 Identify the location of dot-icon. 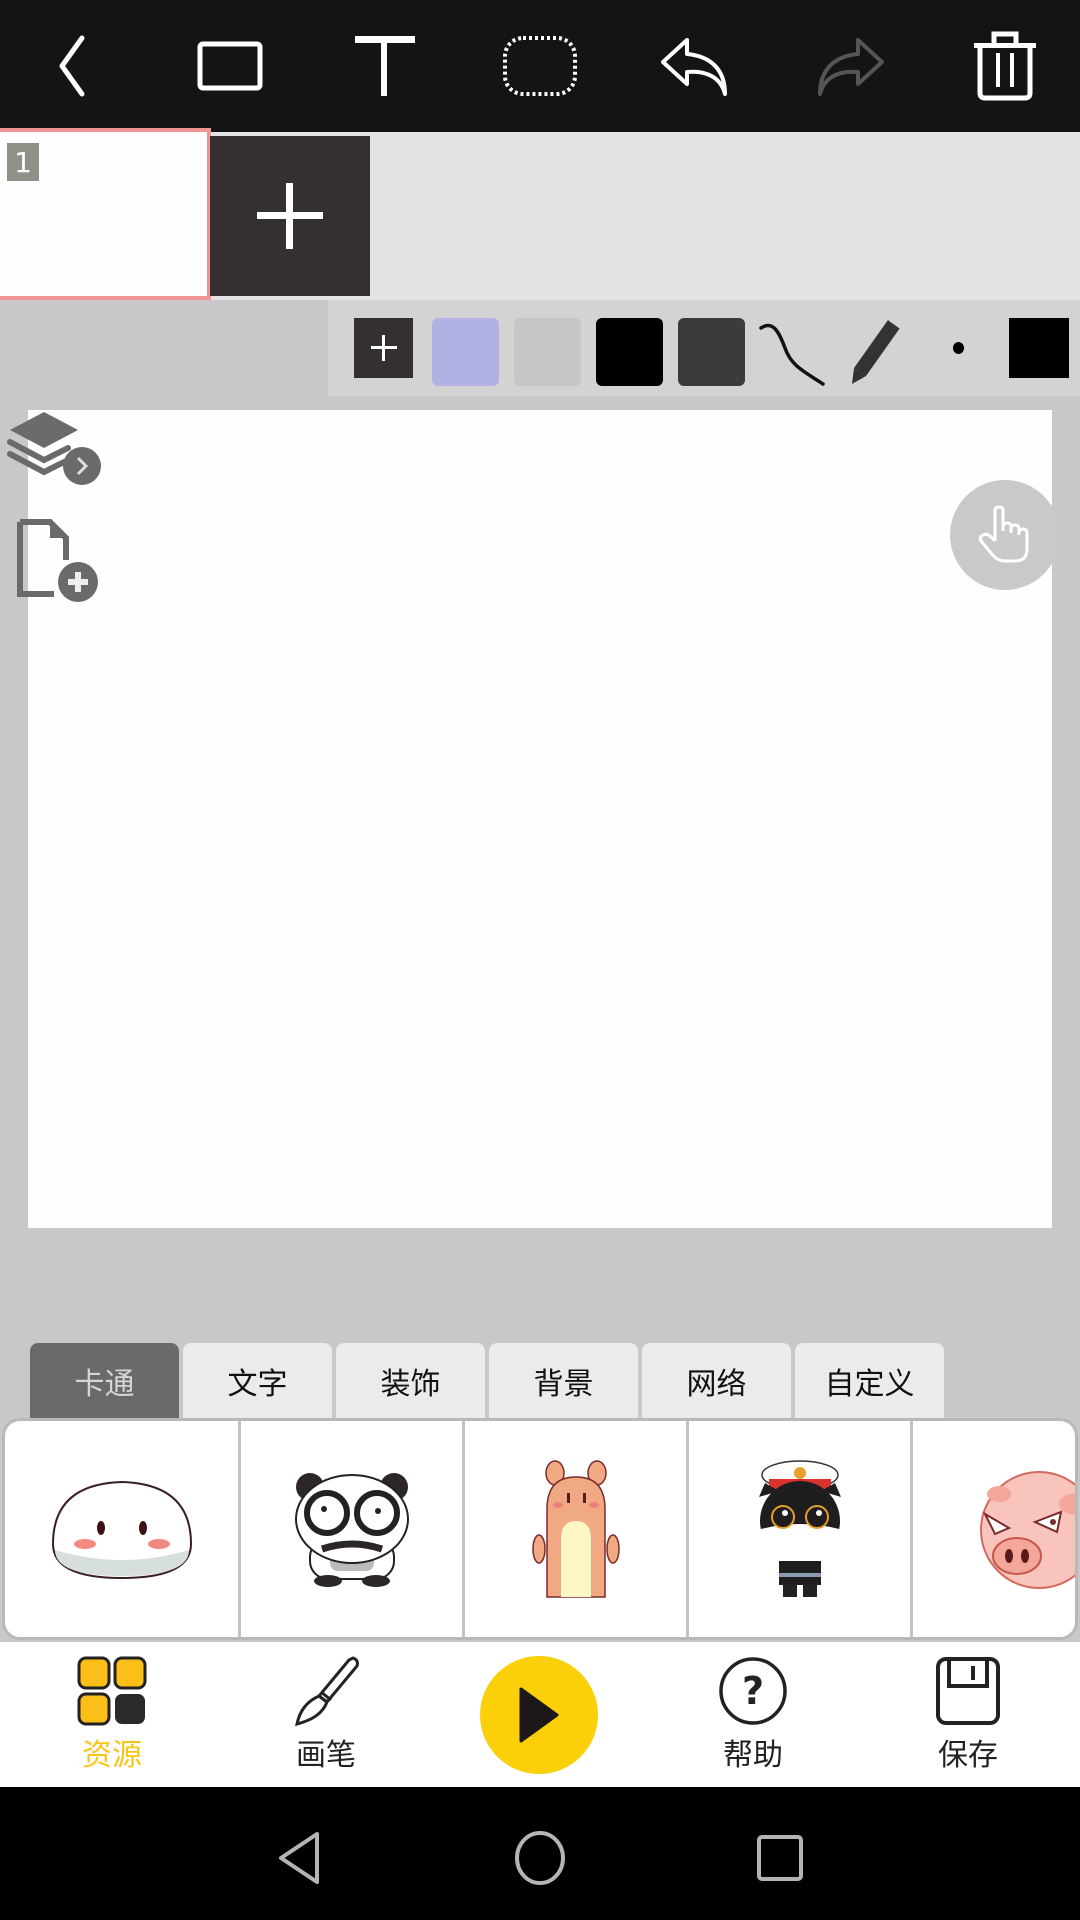
(958, 348).